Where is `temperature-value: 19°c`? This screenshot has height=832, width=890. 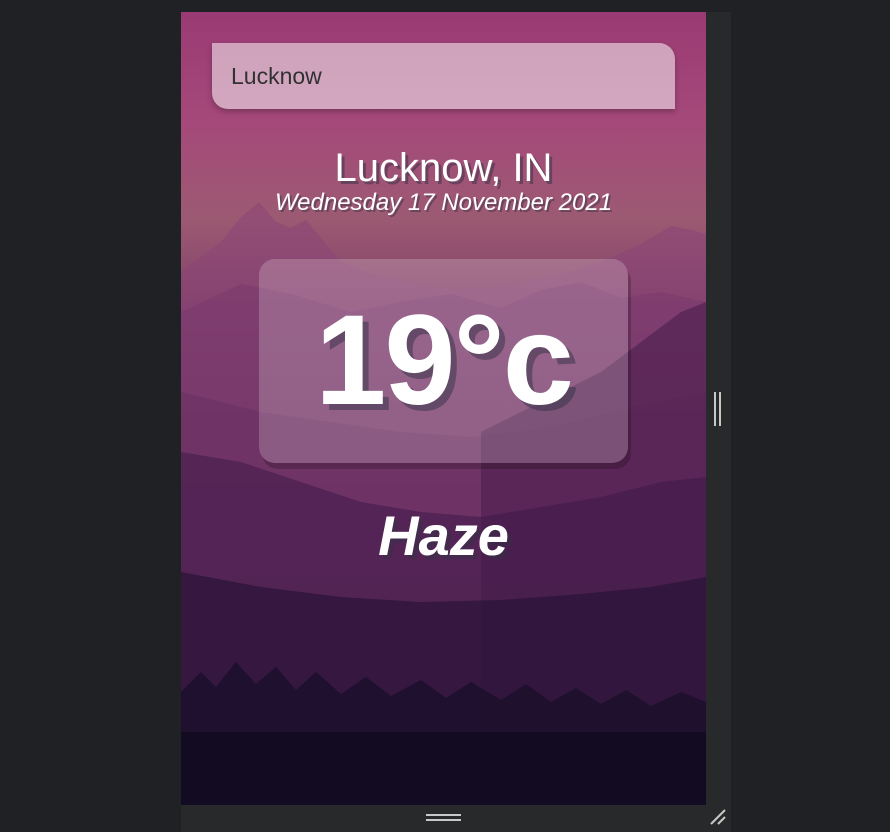 temperature-value: 19°c is located at coordinates (444, 360).